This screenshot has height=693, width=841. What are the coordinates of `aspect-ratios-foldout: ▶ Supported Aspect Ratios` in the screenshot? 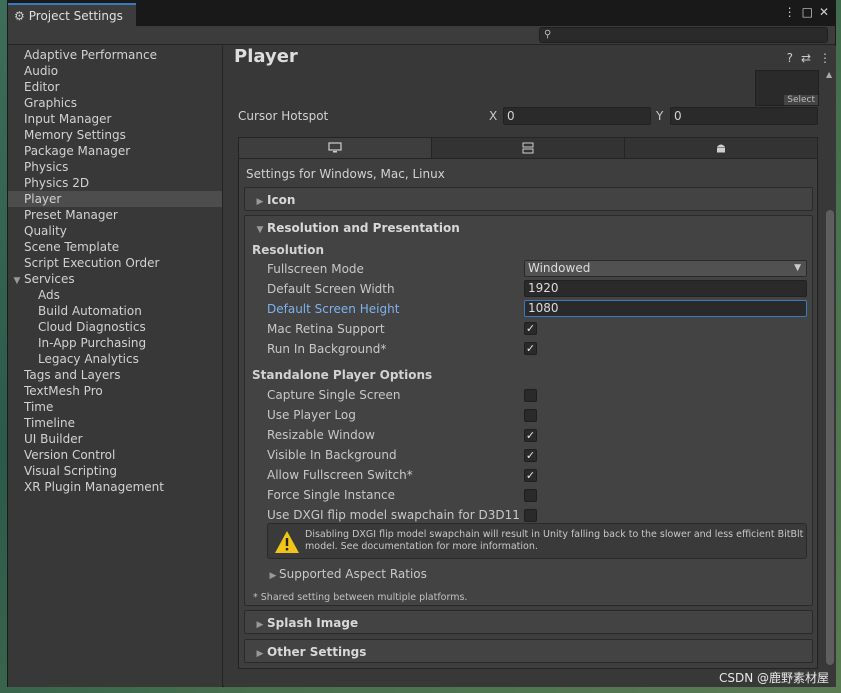 It's located at (347, 574).